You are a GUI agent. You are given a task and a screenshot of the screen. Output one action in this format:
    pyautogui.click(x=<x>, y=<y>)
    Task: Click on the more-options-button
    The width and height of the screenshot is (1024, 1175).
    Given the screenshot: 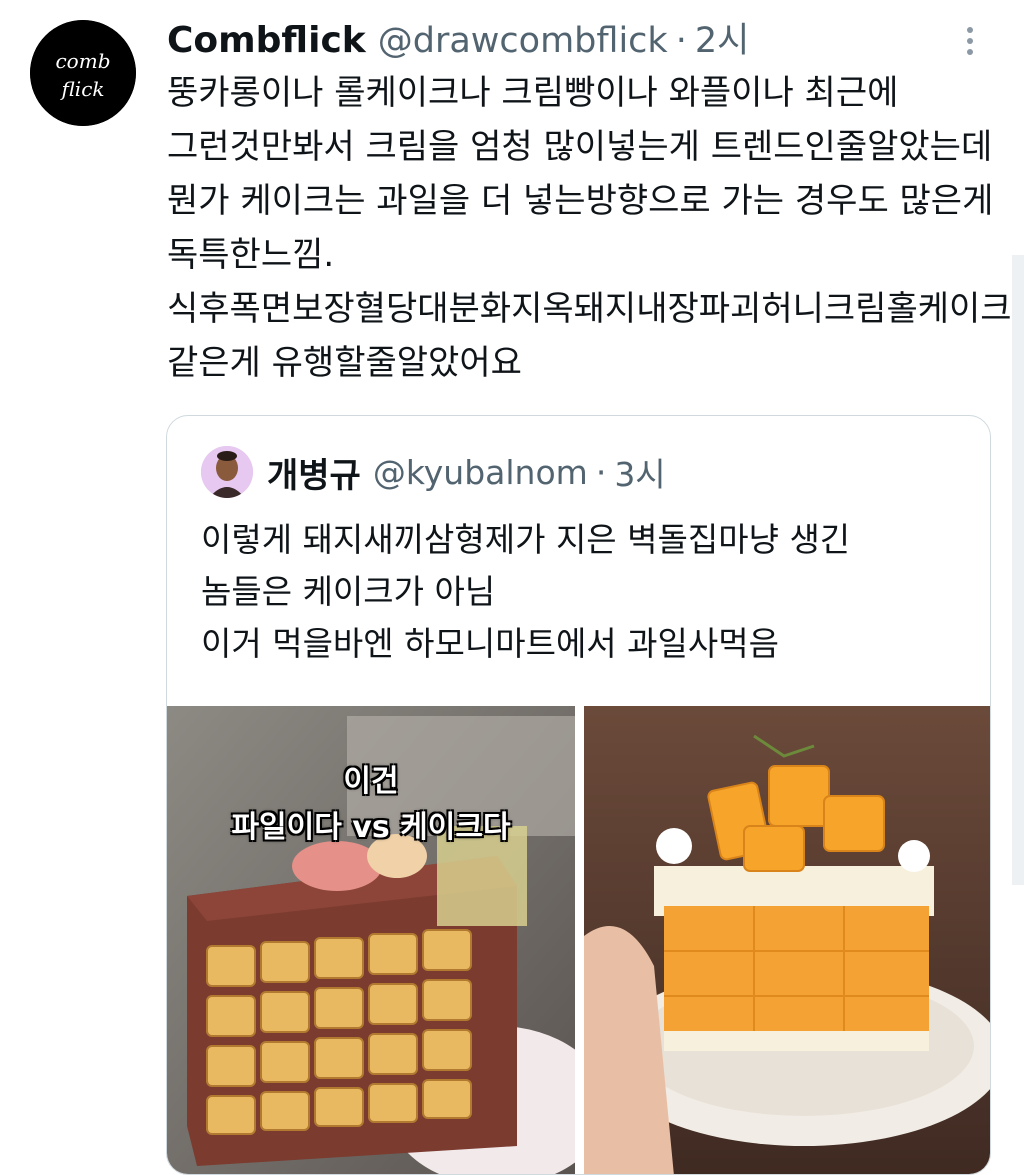 What is the action you would take?
    pyautogui.click(x=970, y=42)
    